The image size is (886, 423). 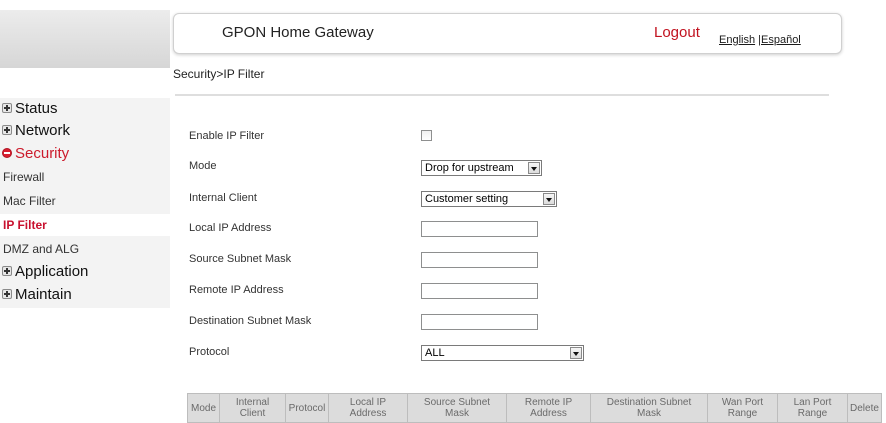 What do you see at coordinates (457, 408) in the screenshot?
I see `column-header-source-subnet: Source Subnet Mask` at bounding box center [457, 408].